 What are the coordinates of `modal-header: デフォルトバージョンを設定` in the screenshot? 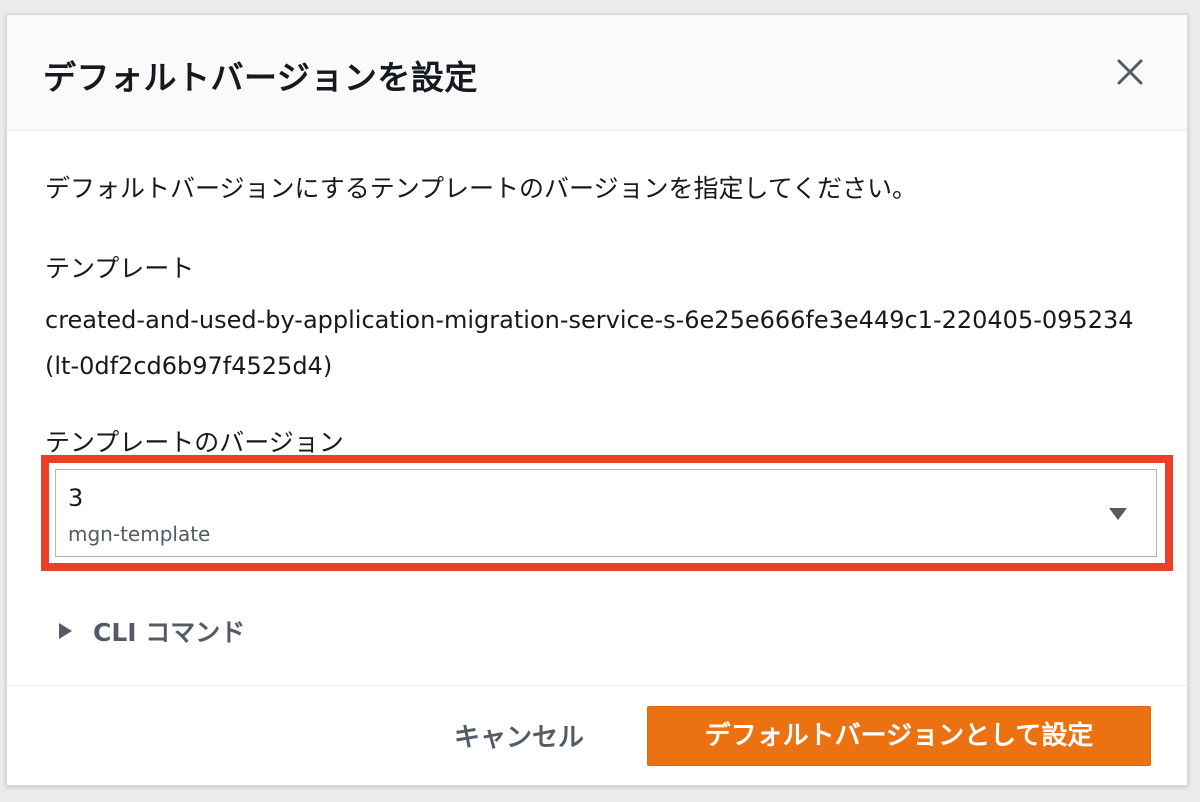 It's located at (597, 73).